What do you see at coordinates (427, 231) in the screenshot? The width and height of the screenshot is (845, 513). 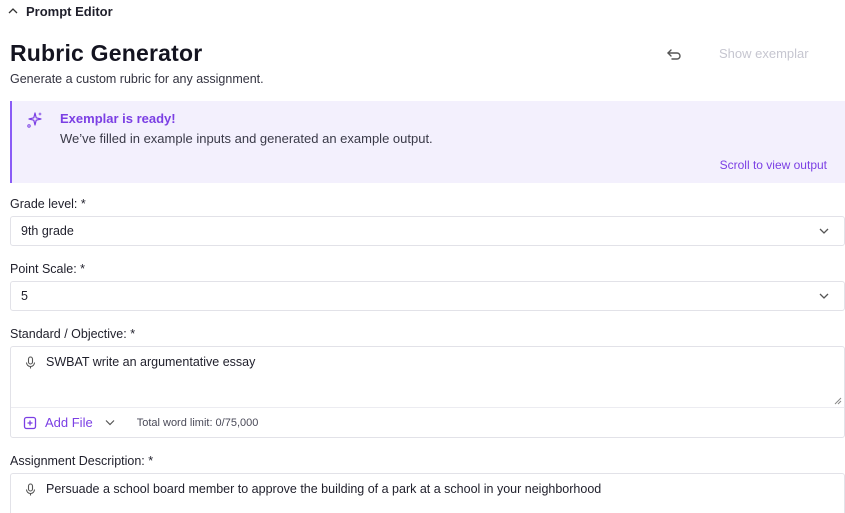 I see `grade-level-select: 9th grade` at bounding box center [427, 231].